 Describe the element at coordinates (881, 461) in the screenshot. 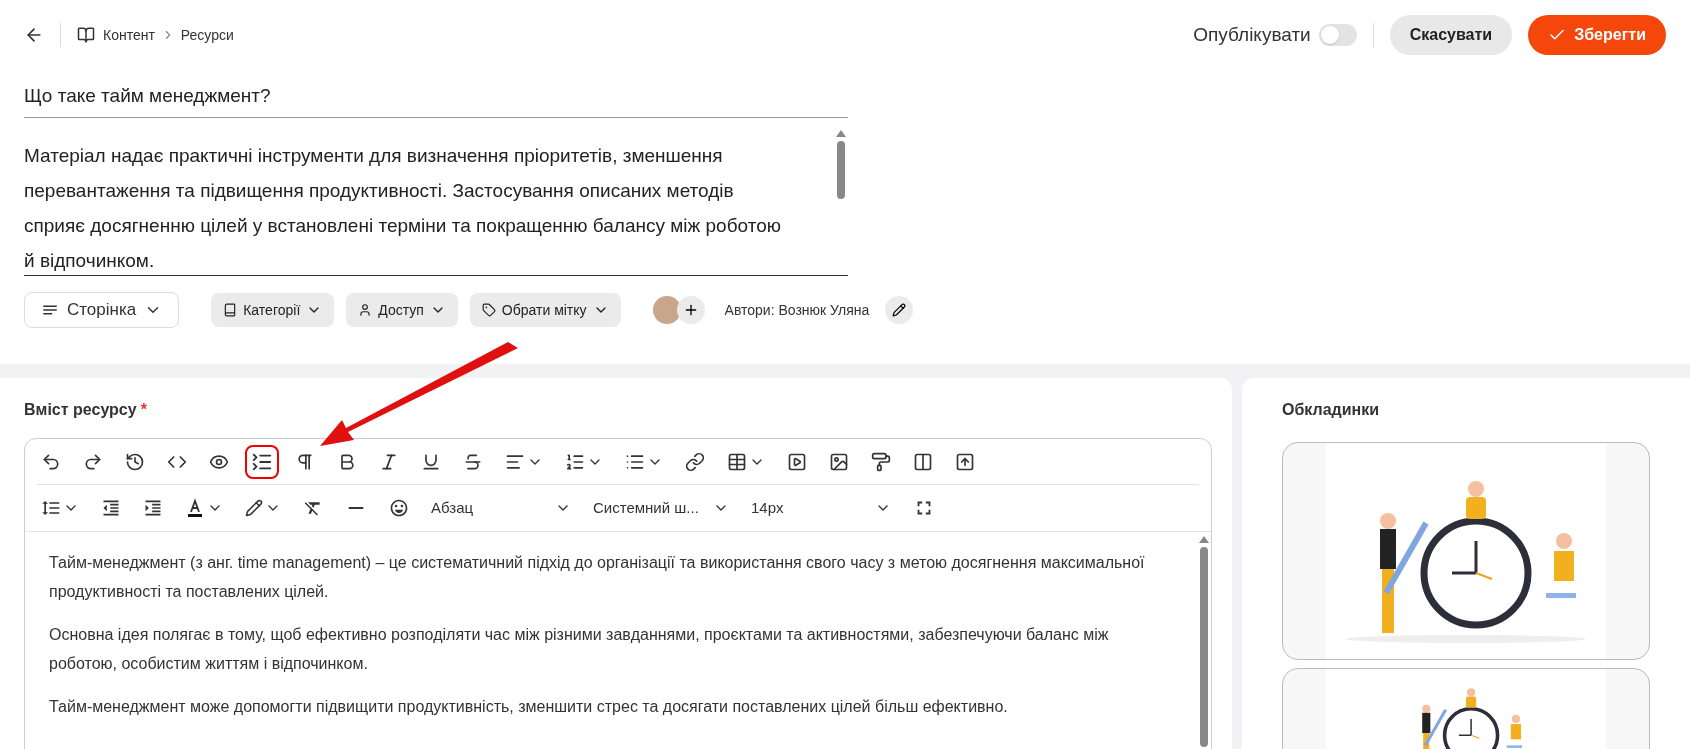

I see `paint-roller-icon` at that location.